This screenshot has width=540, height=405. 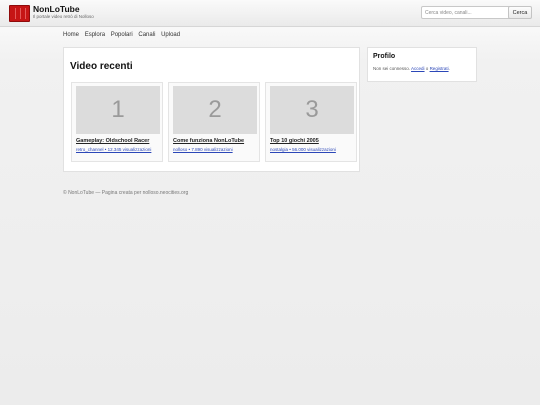 I want to click on login-link: Accedi, so click(x=418, y=68).